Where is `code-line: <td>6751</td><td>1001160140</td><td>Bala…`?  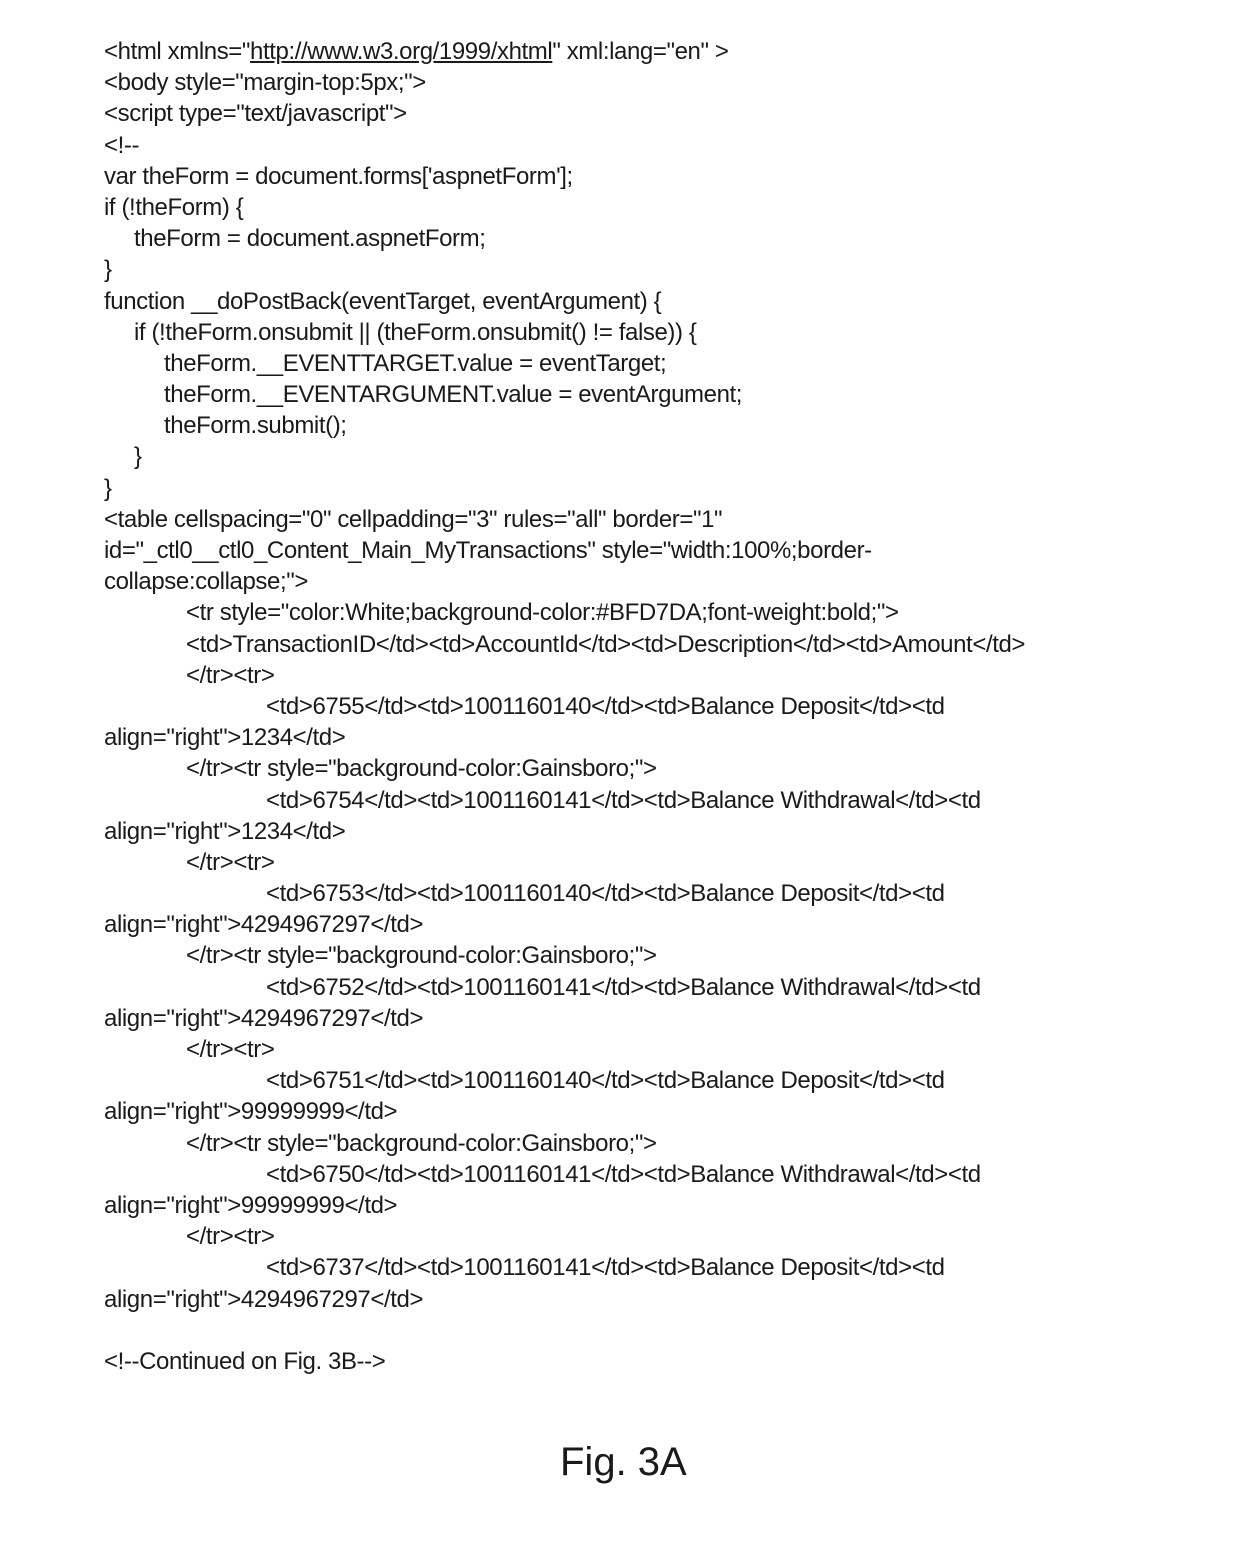
code-line: <td>6751</td><td>1001160140</td><td>Bala… is located at coordinates (605, 1081).